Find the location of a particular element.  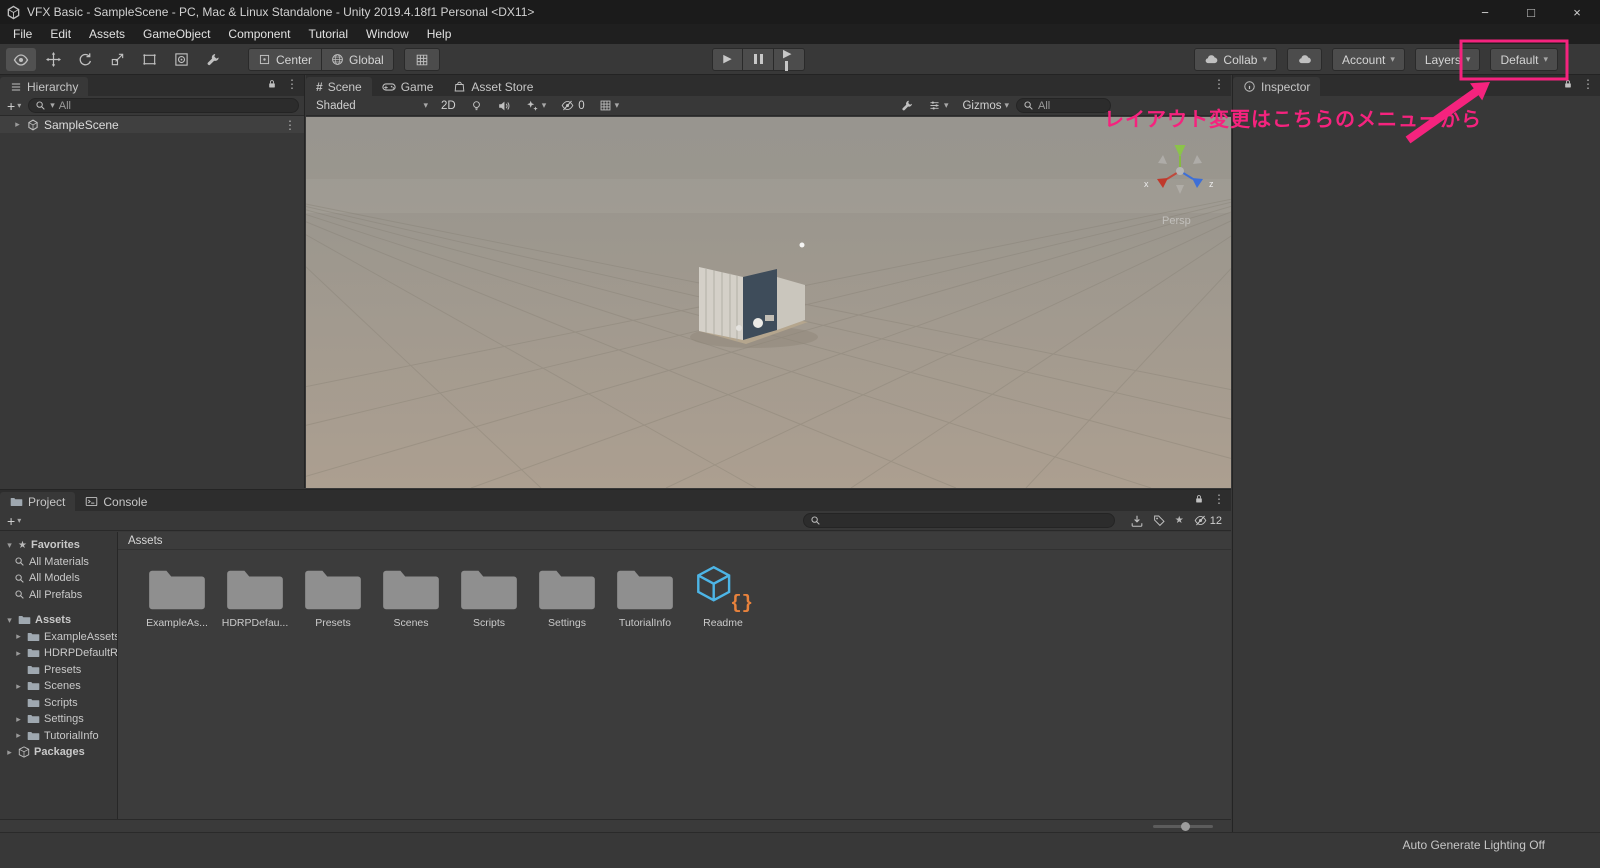

asset-item-scenes: Scenes is located at coordinates (411, 595).